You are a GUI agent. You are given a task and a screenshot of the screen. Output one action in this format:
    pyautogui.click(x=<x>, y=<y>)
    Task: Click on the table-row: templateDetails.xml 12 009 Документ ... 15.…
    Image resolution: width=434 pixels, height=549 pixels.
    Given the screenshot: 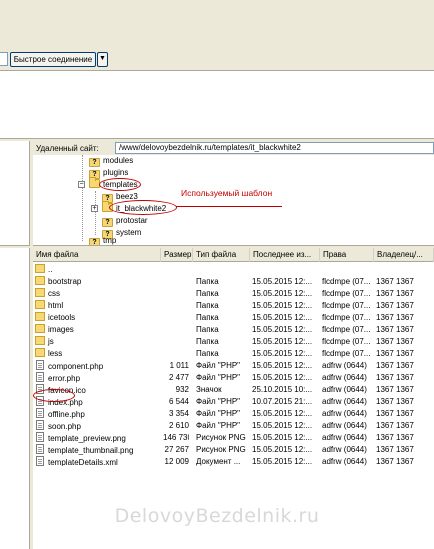 What is the action you would take?
    pyautogui.click(x=233, y=461)
    